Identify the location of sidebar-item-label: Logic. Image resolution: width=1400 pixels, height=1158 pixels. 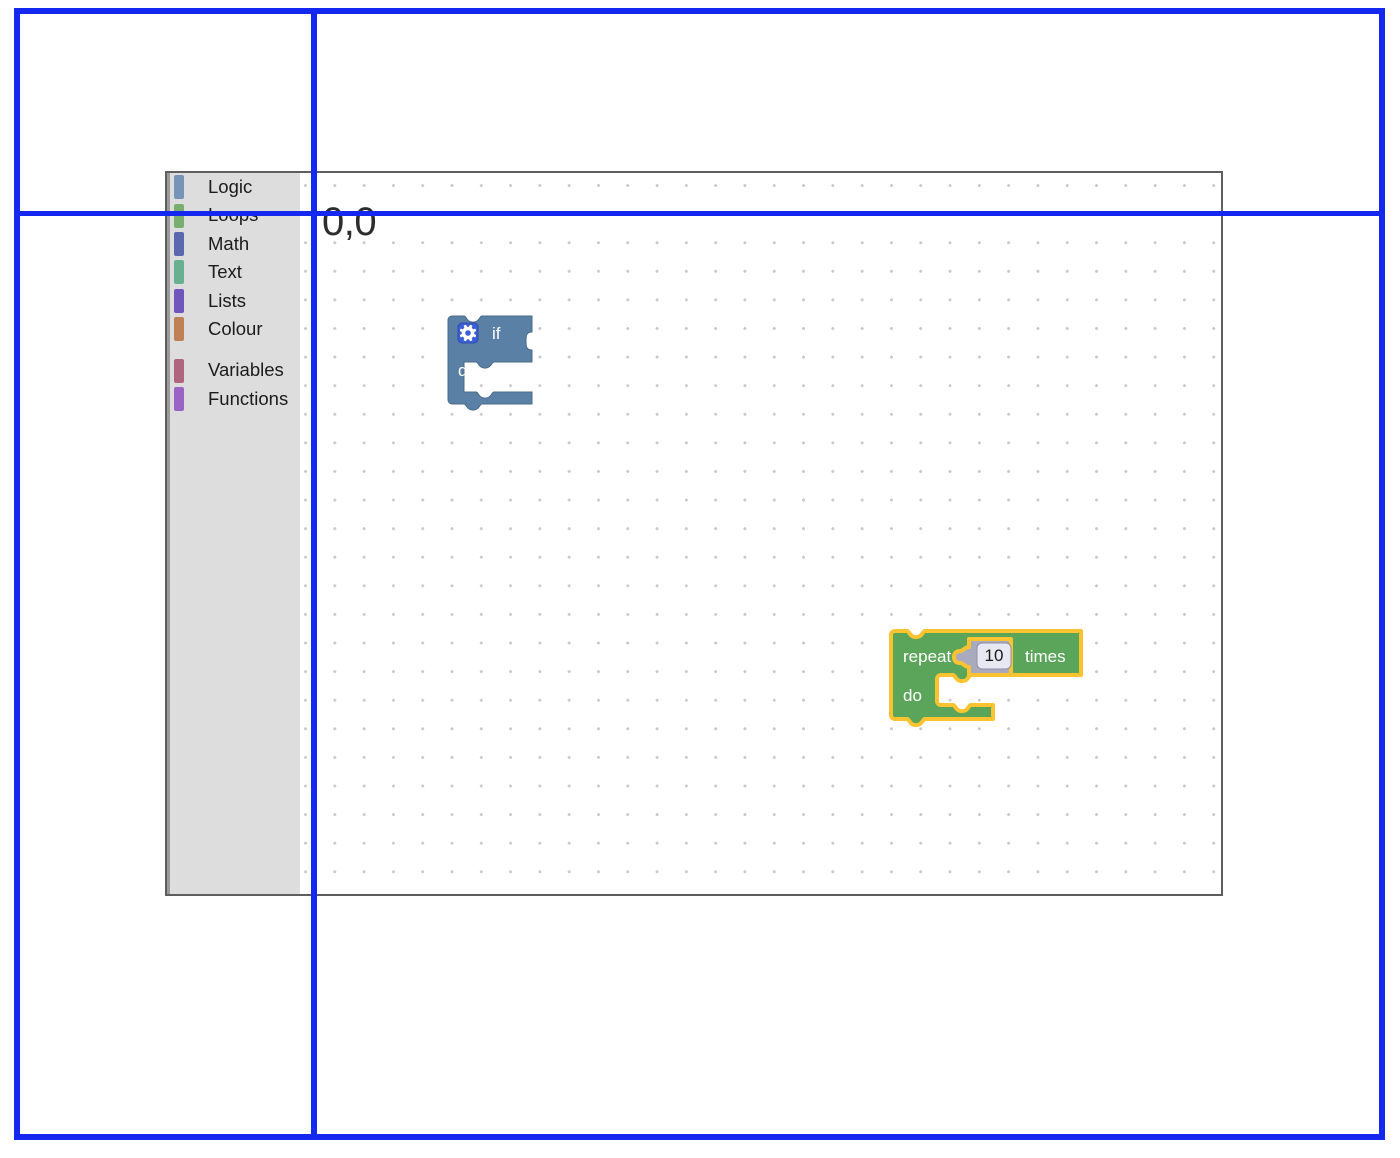
(230, 186).